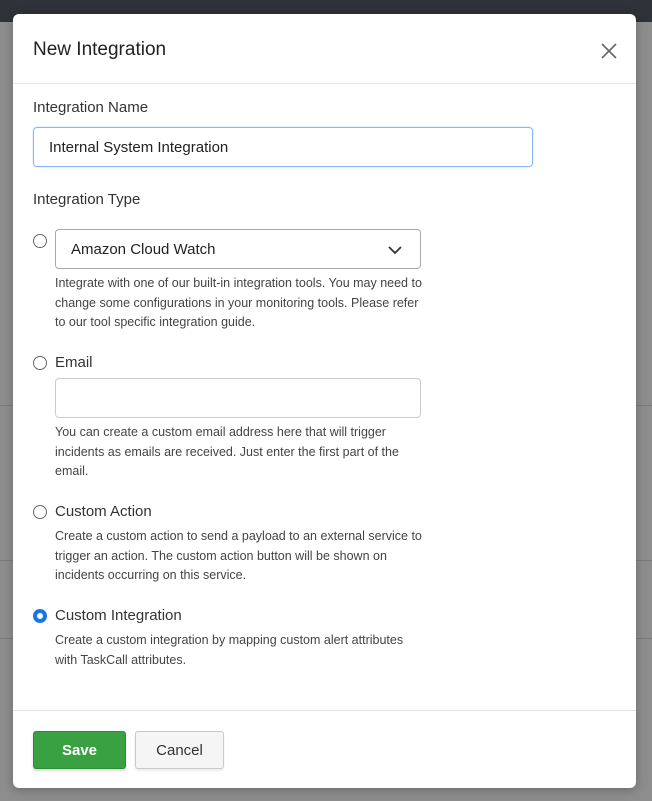 The image size is (652, 801). Describe the element at coordinates (103, 511) in the screenshot. I see `custom-action-option-label: Custom Action` at that location.